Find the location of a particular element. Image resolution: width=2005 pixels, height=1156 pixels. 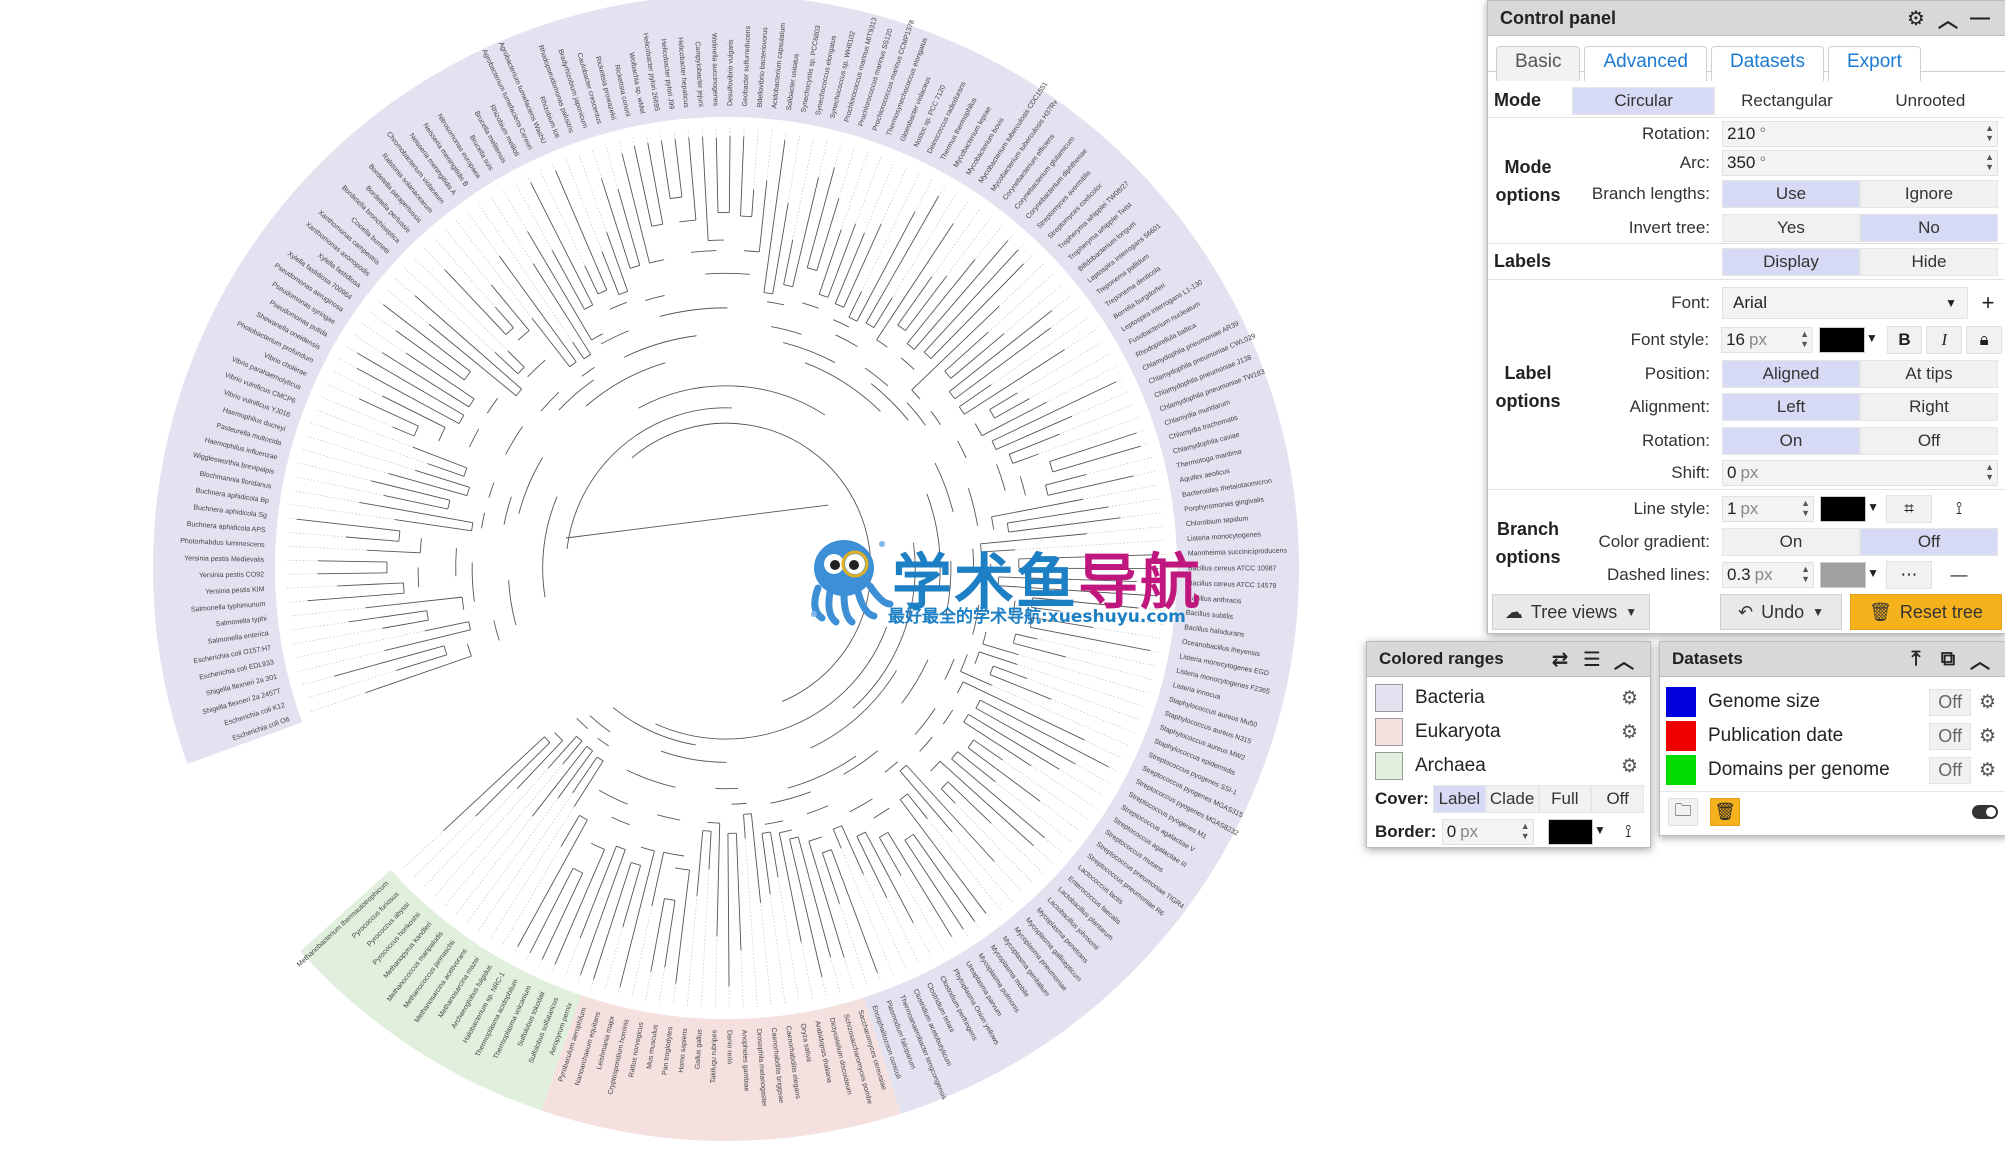

tab-datasets: Datasets is located at coordinates (1767, 63).